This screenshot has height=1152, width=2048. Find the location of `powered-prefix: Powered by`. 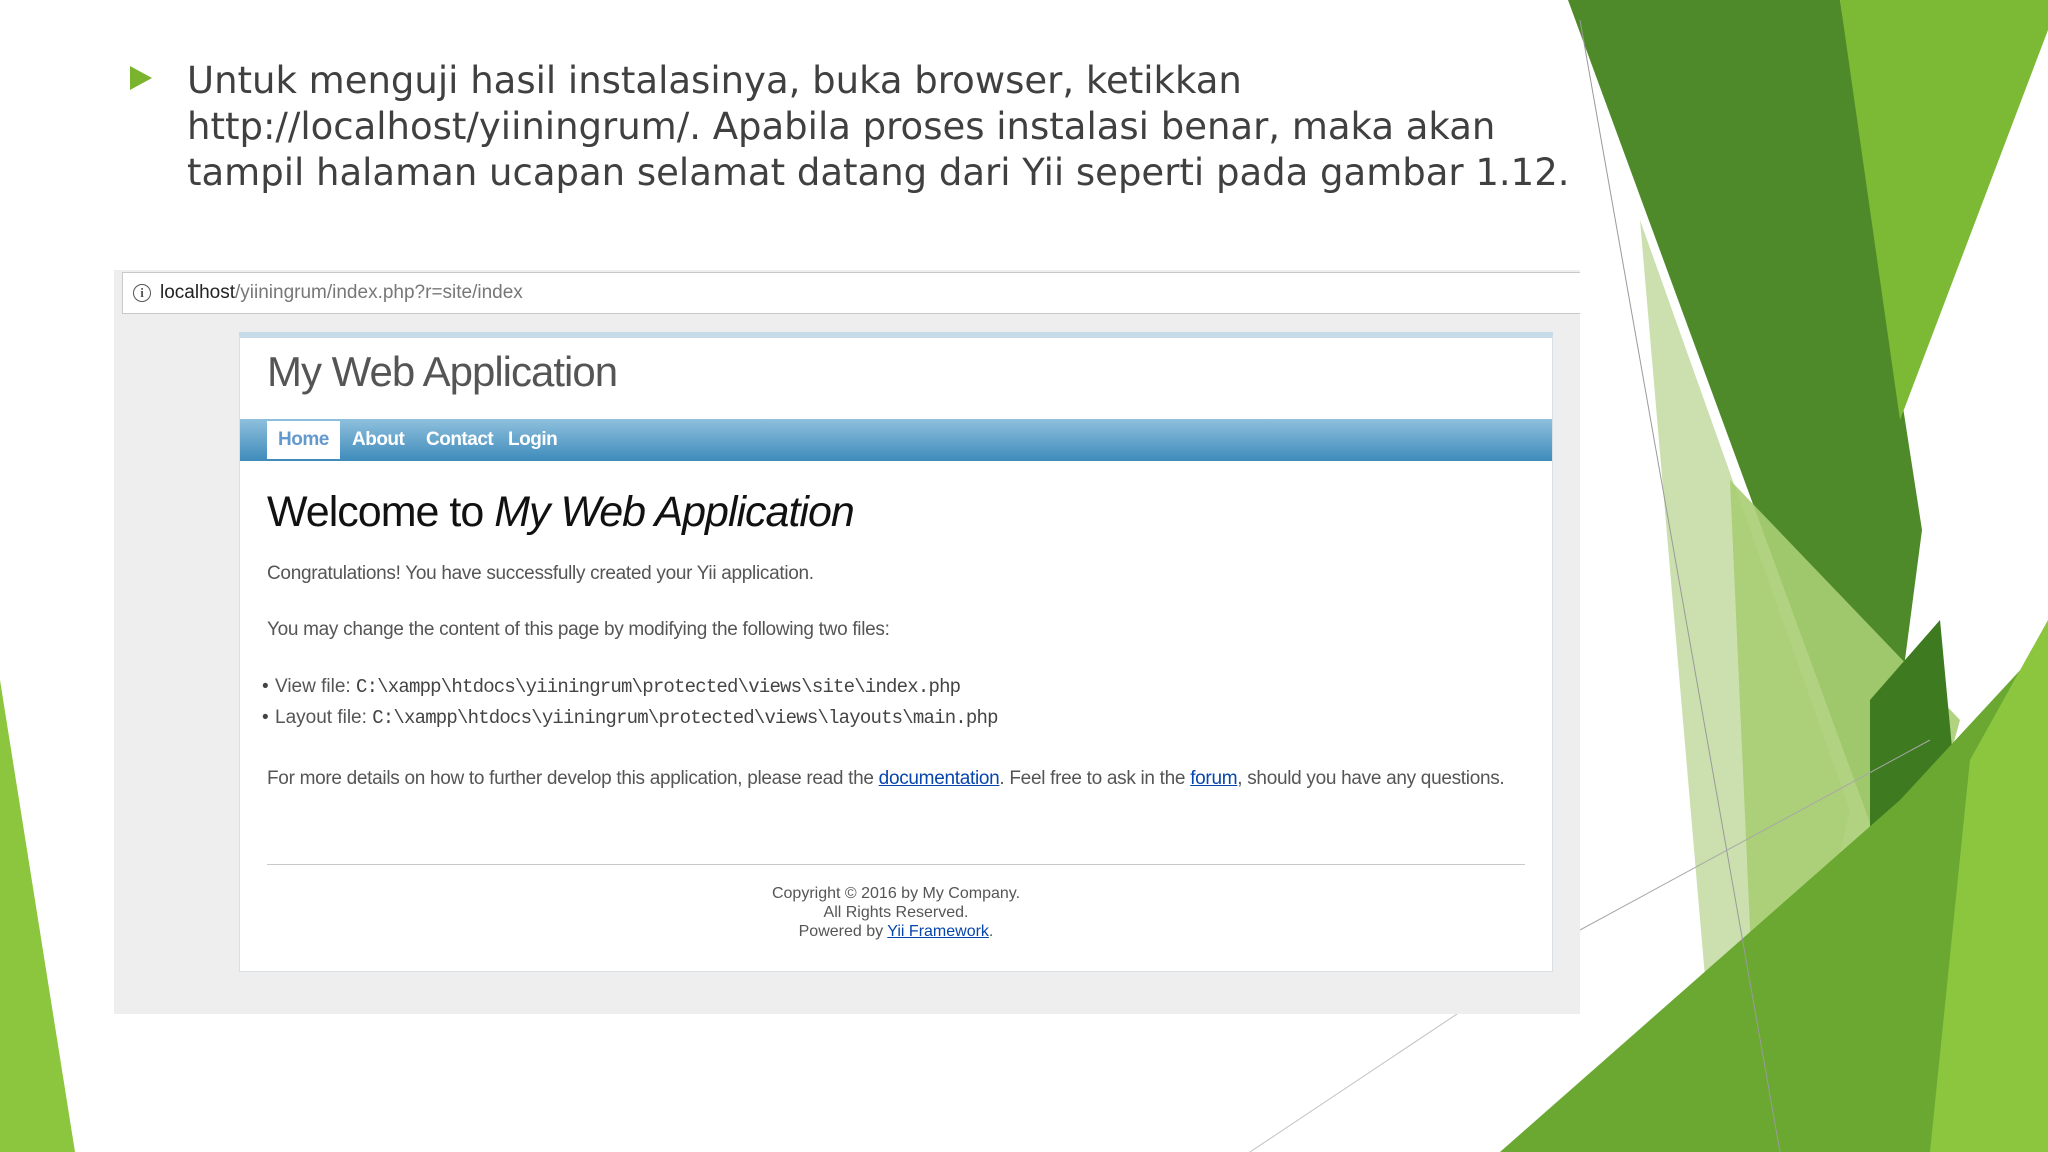

powered-prefix: Powered by is located at coordinates (841, 931).